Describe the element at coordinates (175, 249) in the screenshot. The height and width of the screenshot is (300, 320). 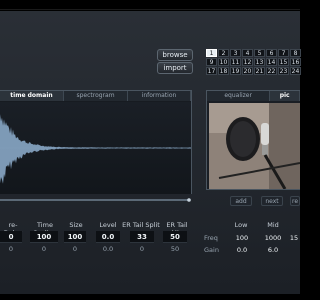
I see `er-tail-mix-secondary: 50` at that location.